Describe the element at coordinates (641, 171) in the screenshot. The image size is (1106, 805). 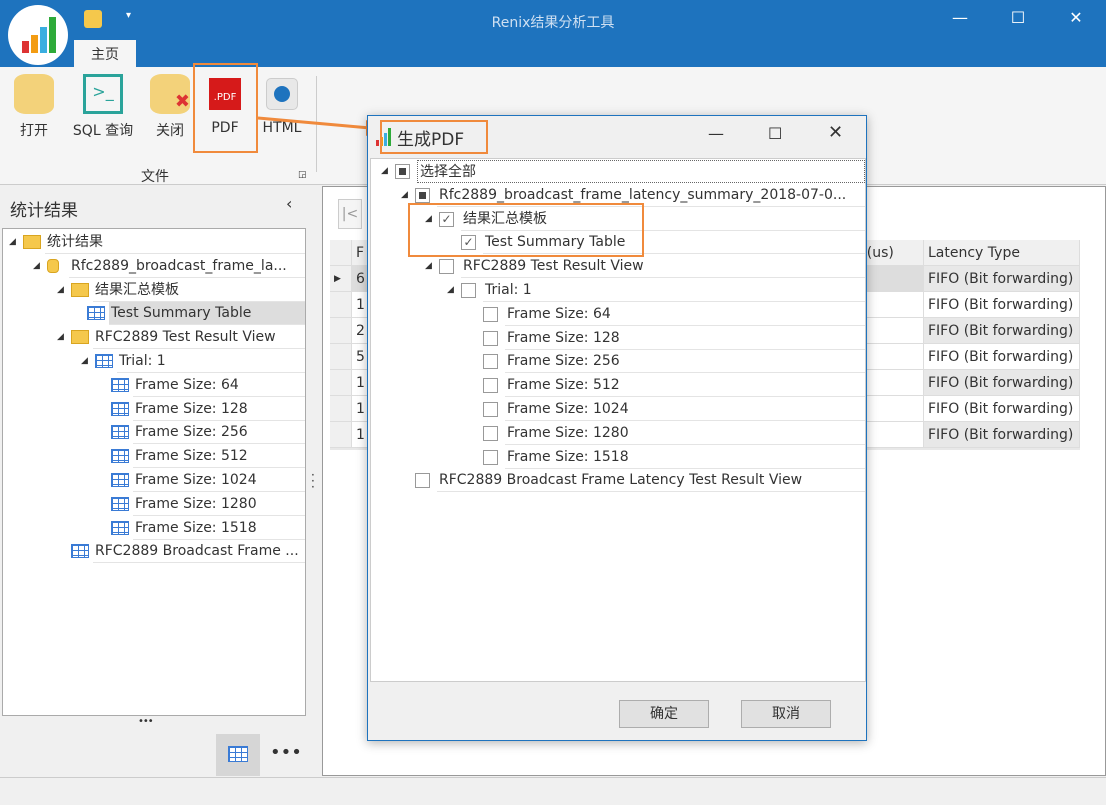
I see `tree-item: 选择全部` at that location.